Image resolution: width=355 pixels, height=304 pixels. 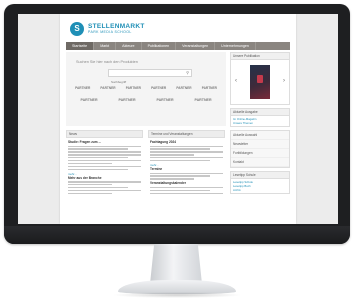 I want to click on nav-item-startseite: Startseite, so click(x=80, y=46).